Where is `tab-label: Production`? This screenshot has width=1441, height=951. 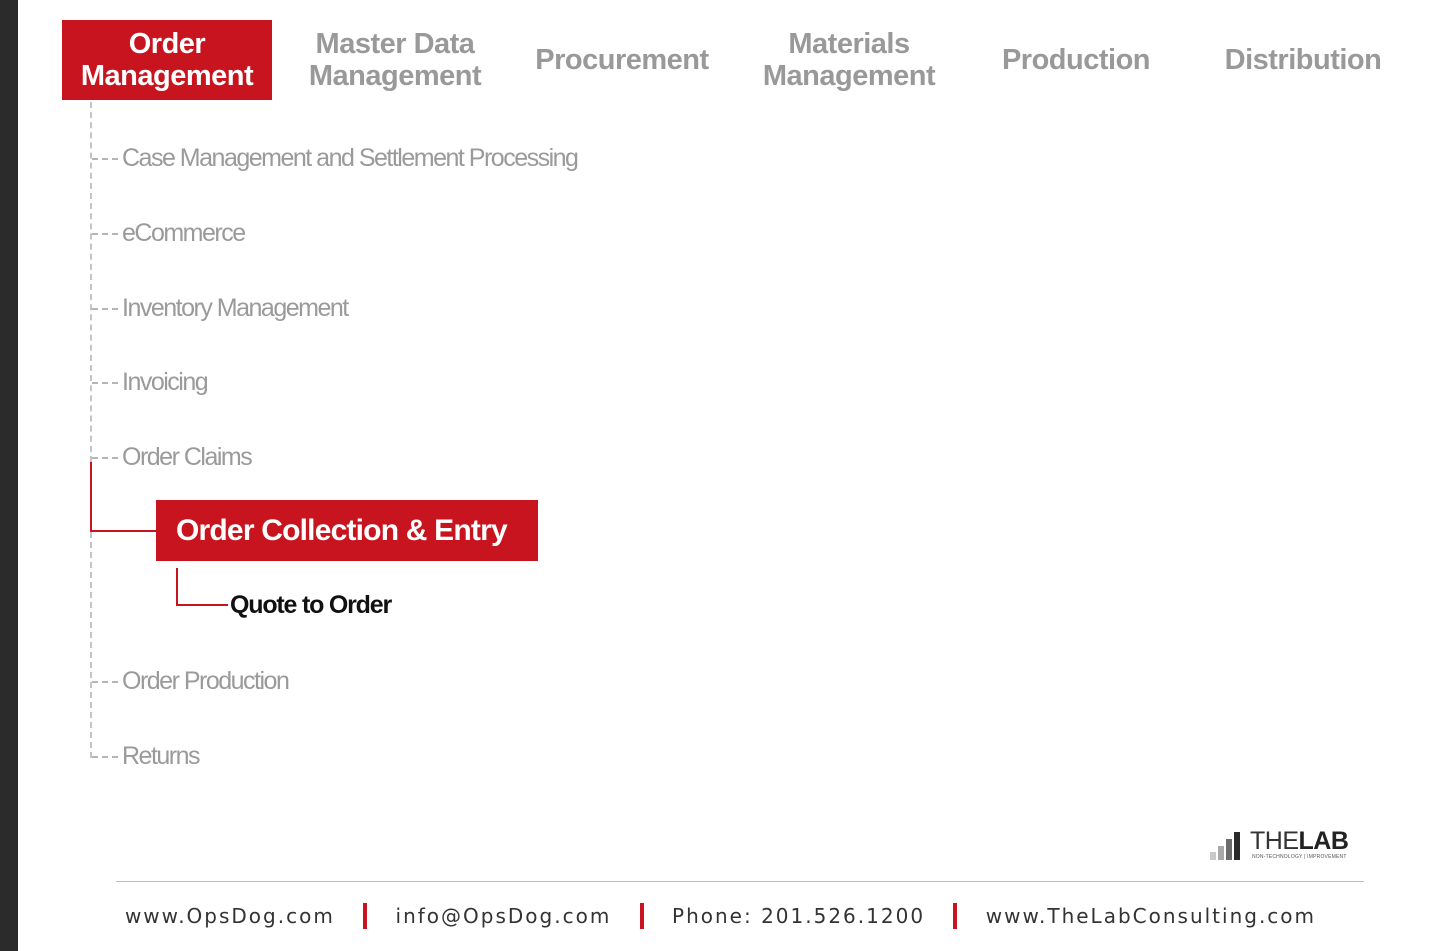 tab-label: Production is located at coordinates (1076, 60).